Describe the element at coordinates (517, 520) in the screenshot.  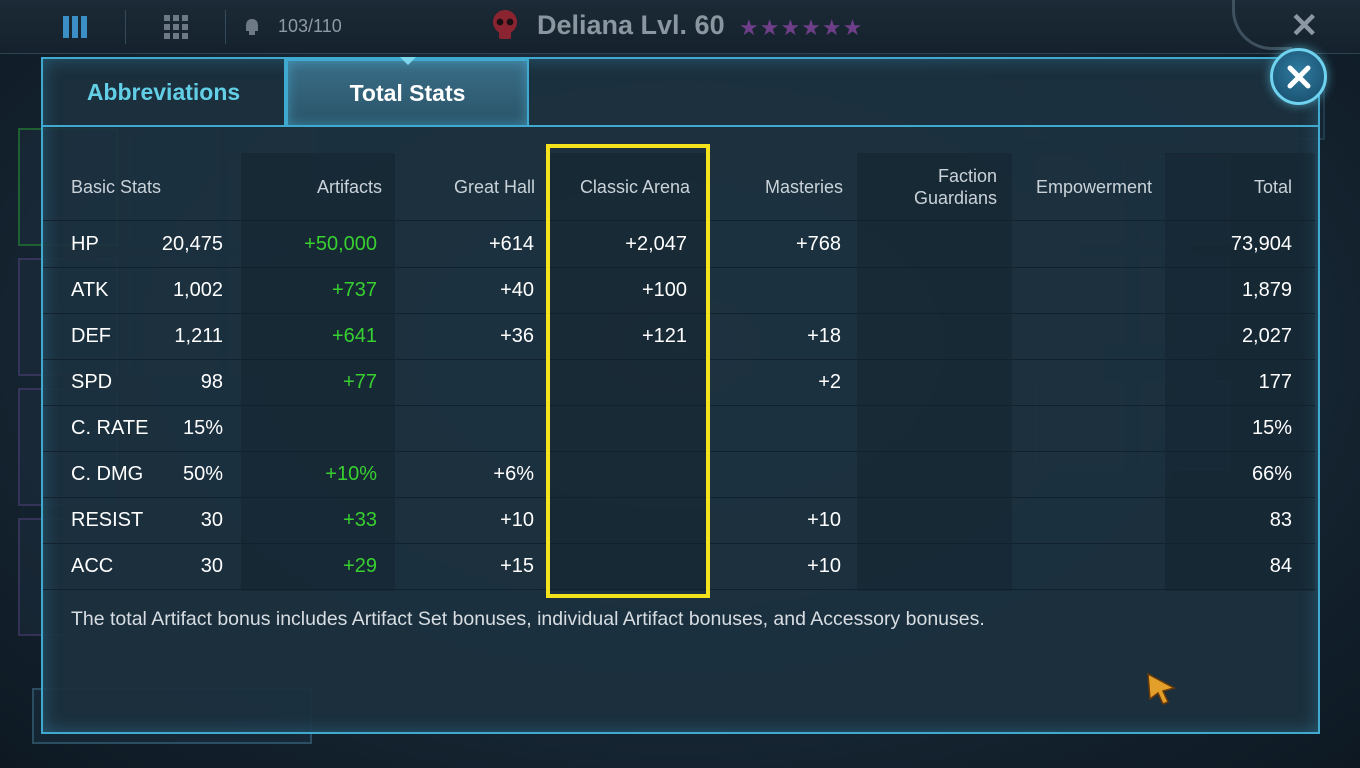
I see `great-hall-bonus: +10` at that location.